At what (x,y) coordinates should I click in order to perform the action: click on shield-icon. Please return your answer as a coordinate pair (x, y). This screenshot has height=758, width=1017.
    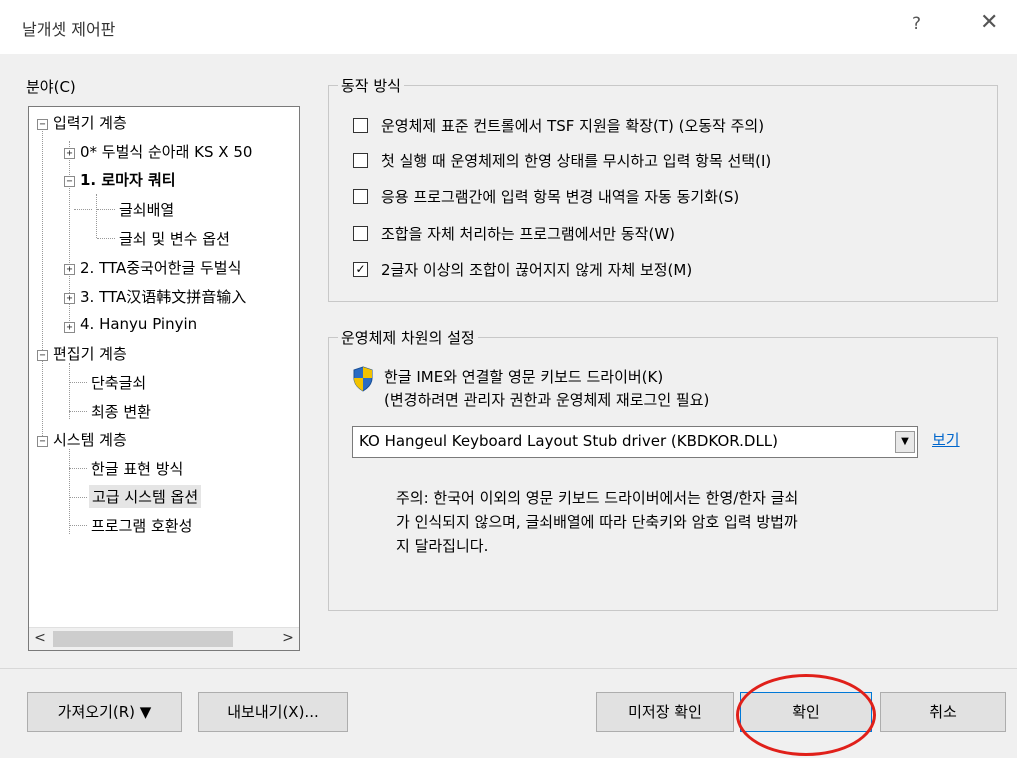
    Looking at the image, I should click on (363, 379).